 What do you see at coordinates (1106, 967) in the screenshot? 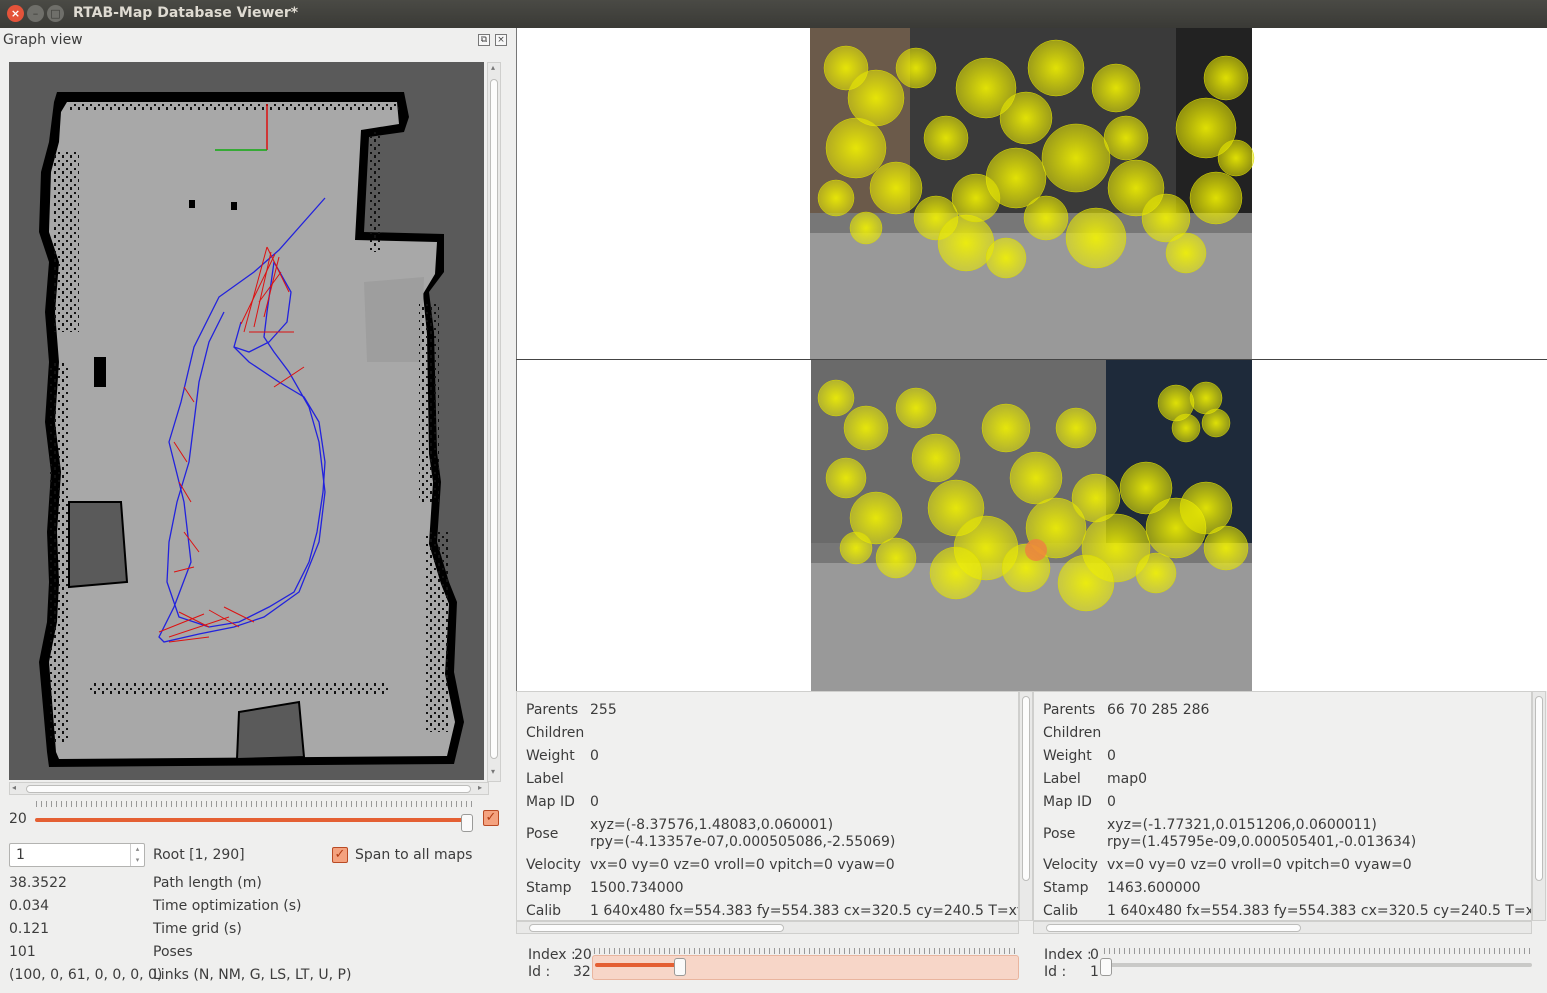
I see `right-index-slider-handle` at bounding box center [1106, 967].